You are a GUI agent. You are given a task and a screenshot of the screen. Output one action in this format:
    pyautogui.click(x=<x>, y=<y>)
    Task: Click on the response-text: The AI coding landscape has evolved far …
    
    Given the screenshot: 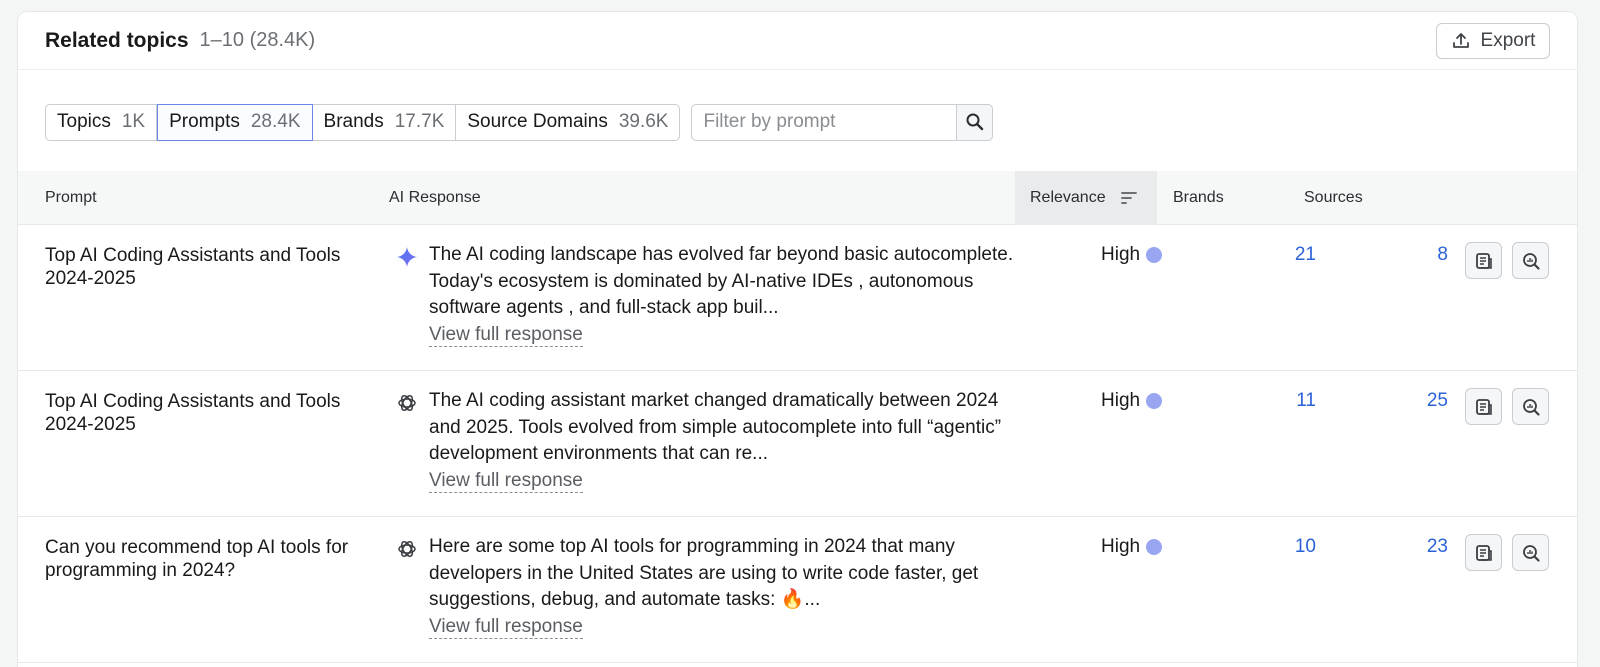 What is the action you would take?
    pyautogui.click(x=721, y=281)
    